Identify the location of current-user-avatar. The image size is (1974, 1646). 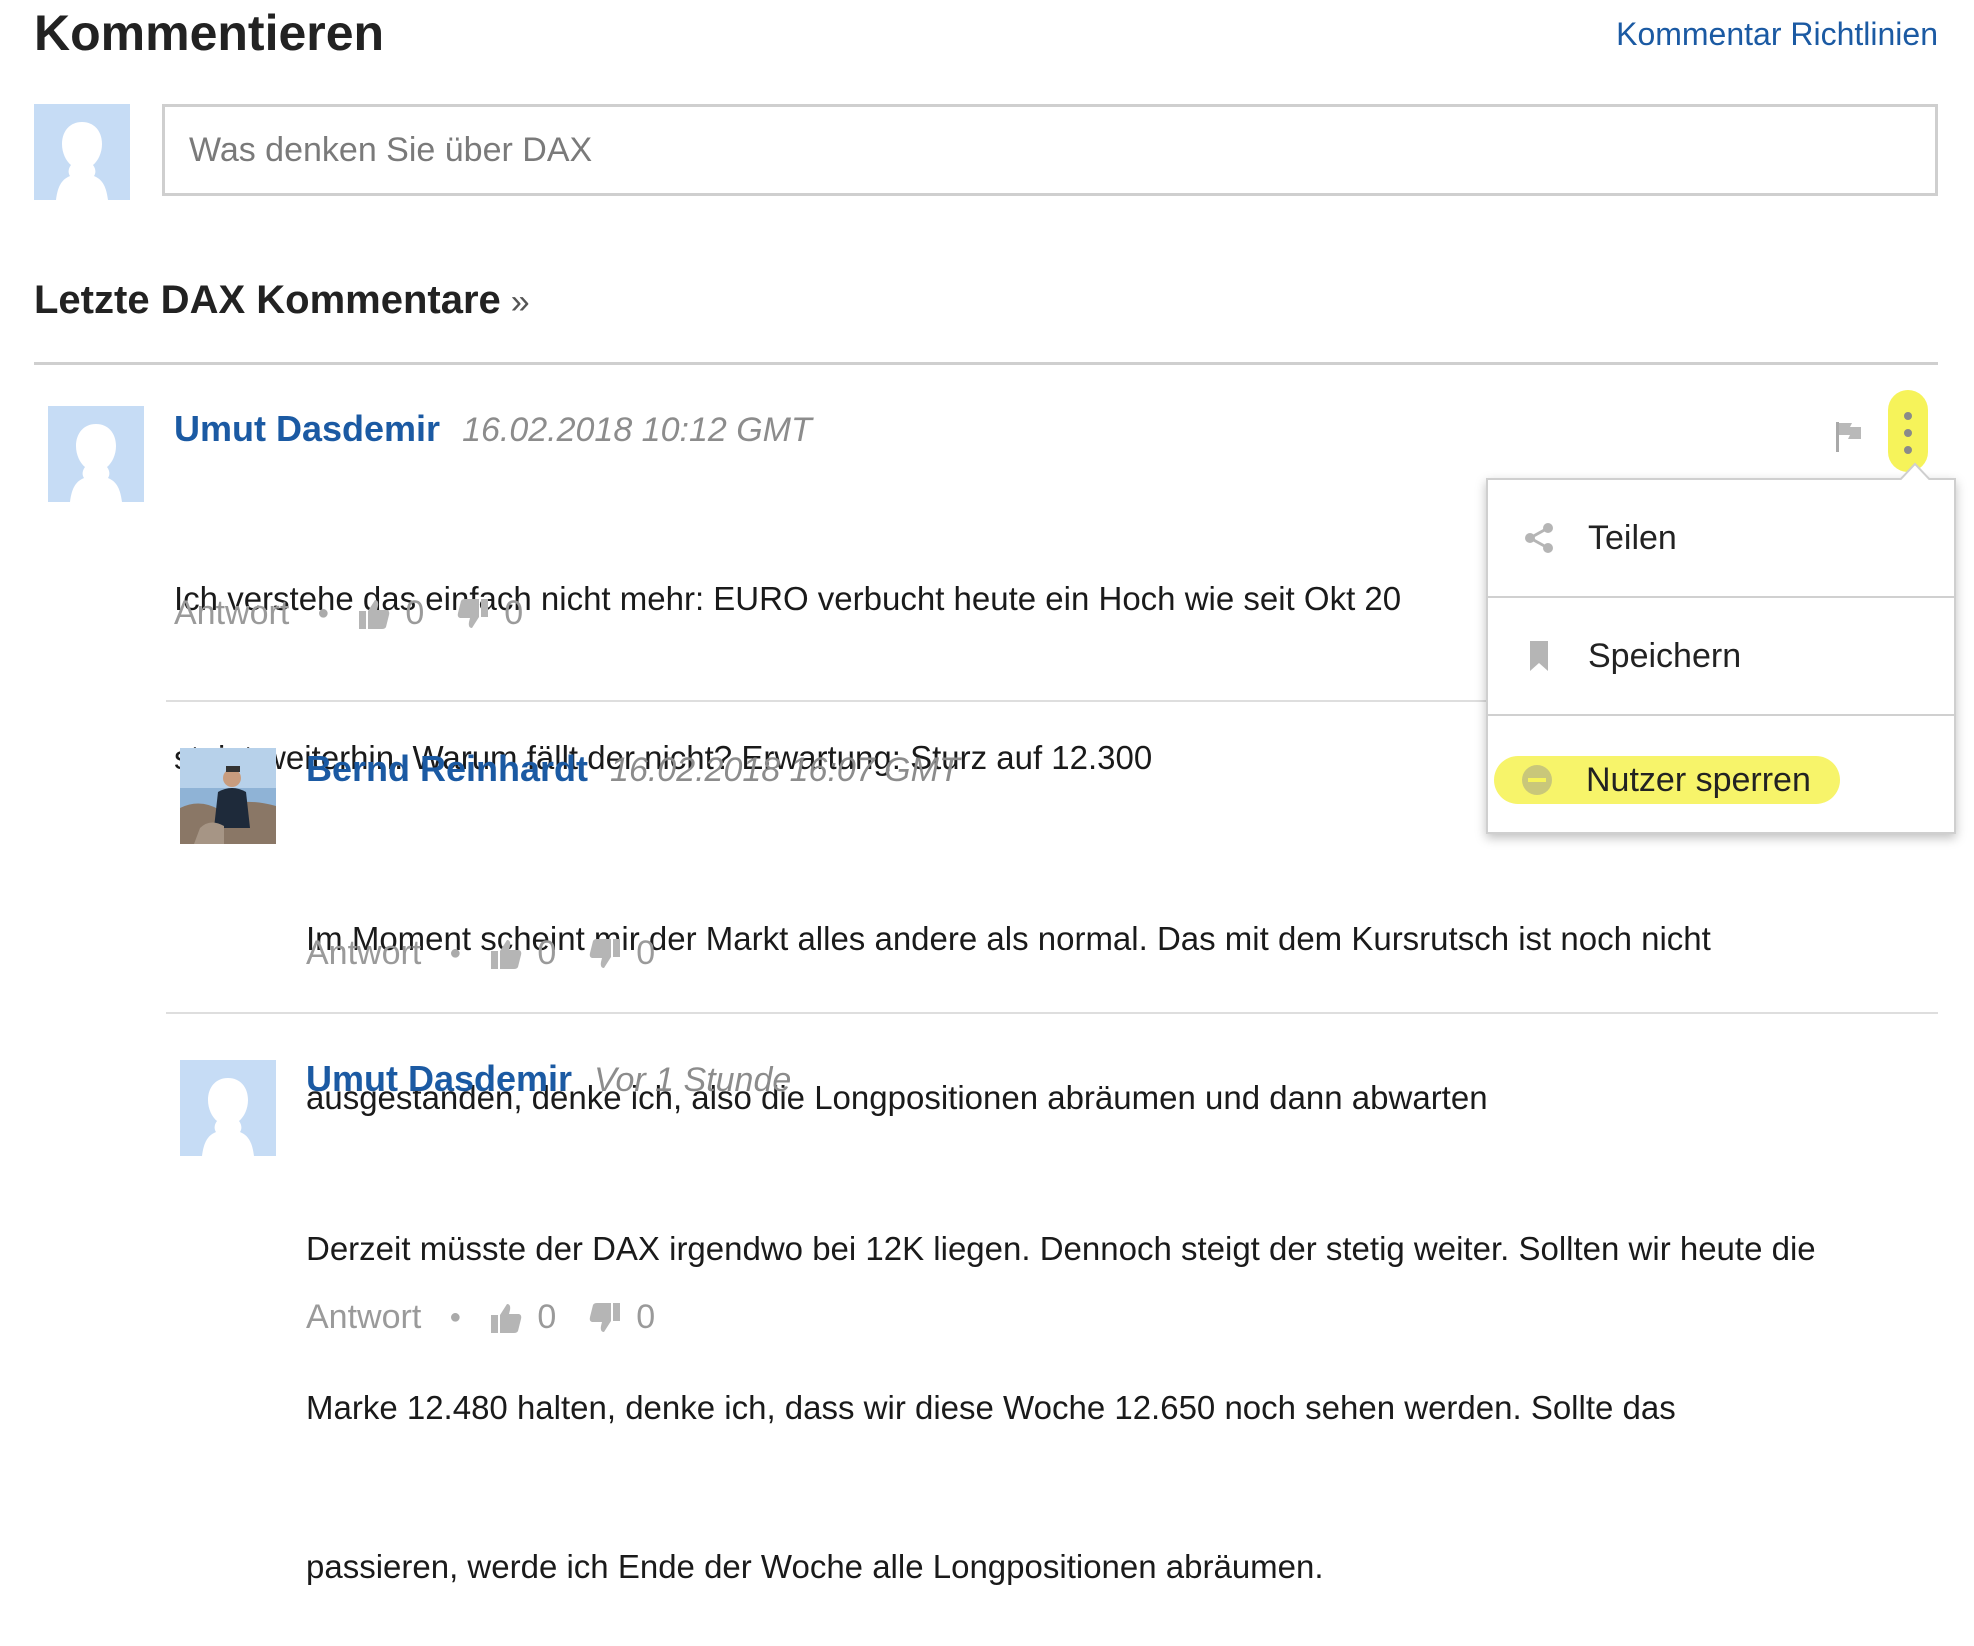
(82, 152).